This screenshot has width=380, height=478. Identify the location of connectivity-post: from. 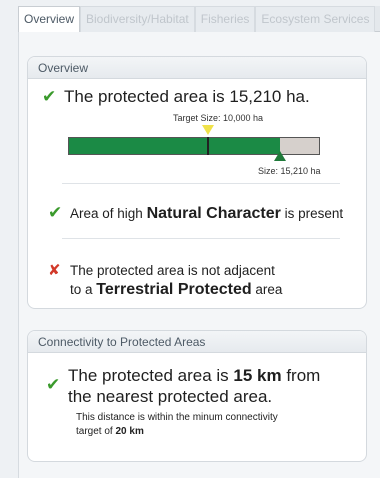
(303, 375).